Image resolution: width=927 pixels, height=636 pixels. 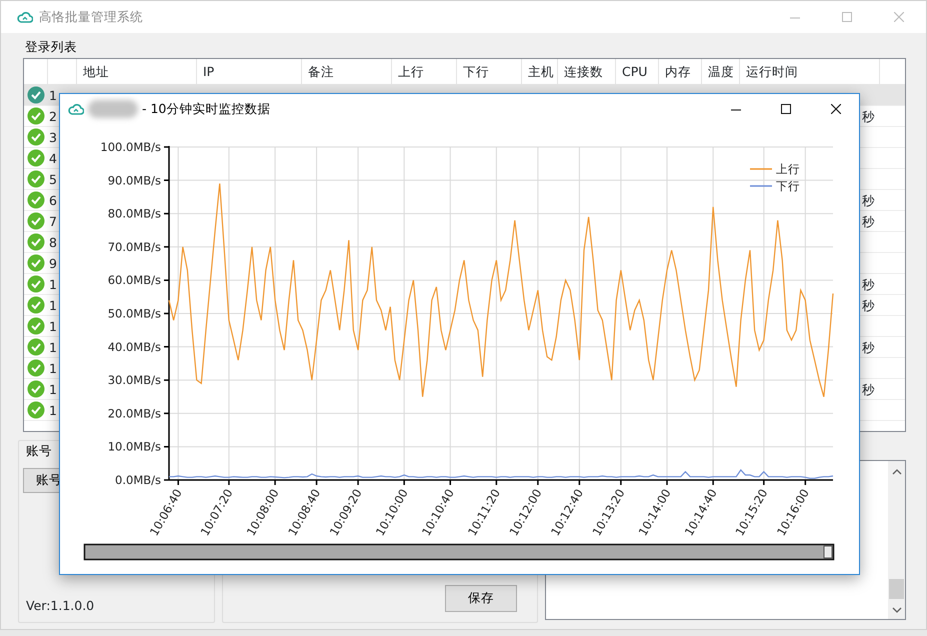 I want to click on blurred-region, so click(x=113, y=109).